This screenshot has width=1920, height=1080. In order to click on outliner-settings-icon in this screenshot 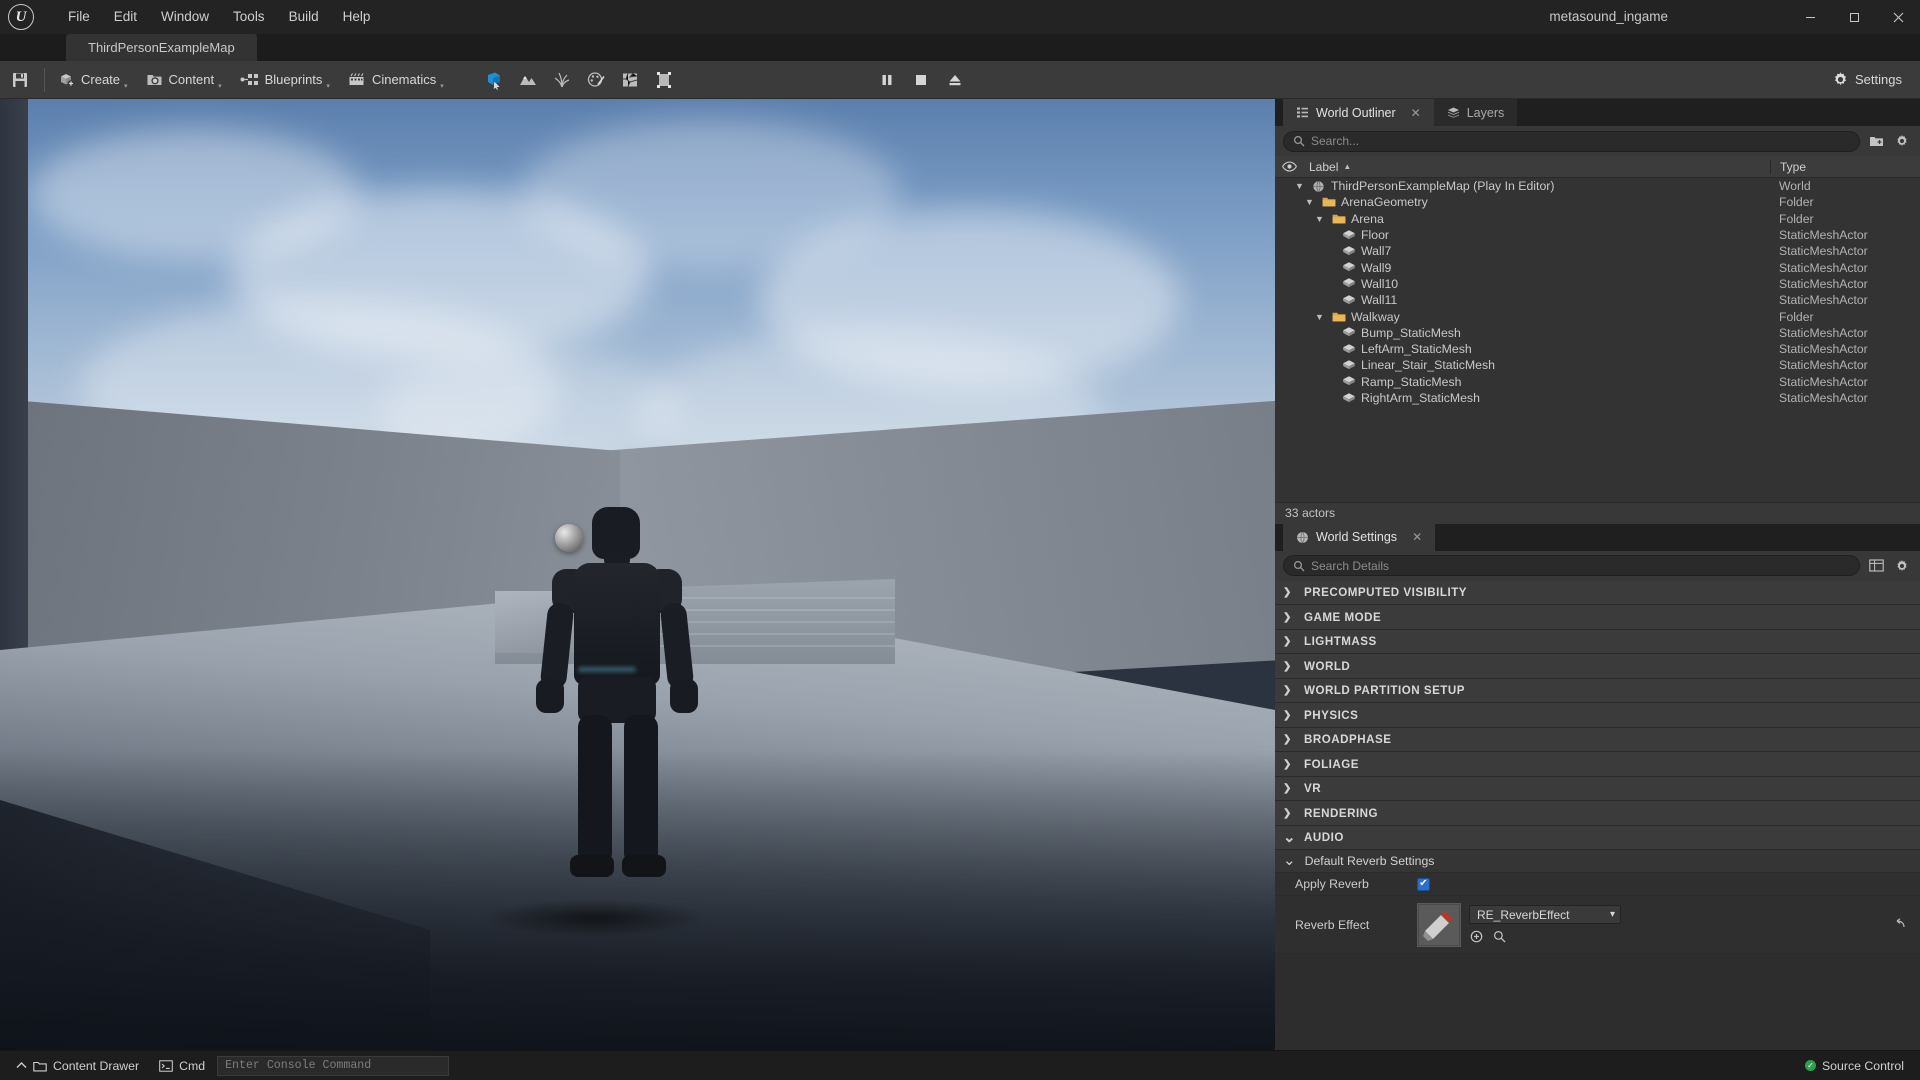, I will do `click(1902, 141)`.